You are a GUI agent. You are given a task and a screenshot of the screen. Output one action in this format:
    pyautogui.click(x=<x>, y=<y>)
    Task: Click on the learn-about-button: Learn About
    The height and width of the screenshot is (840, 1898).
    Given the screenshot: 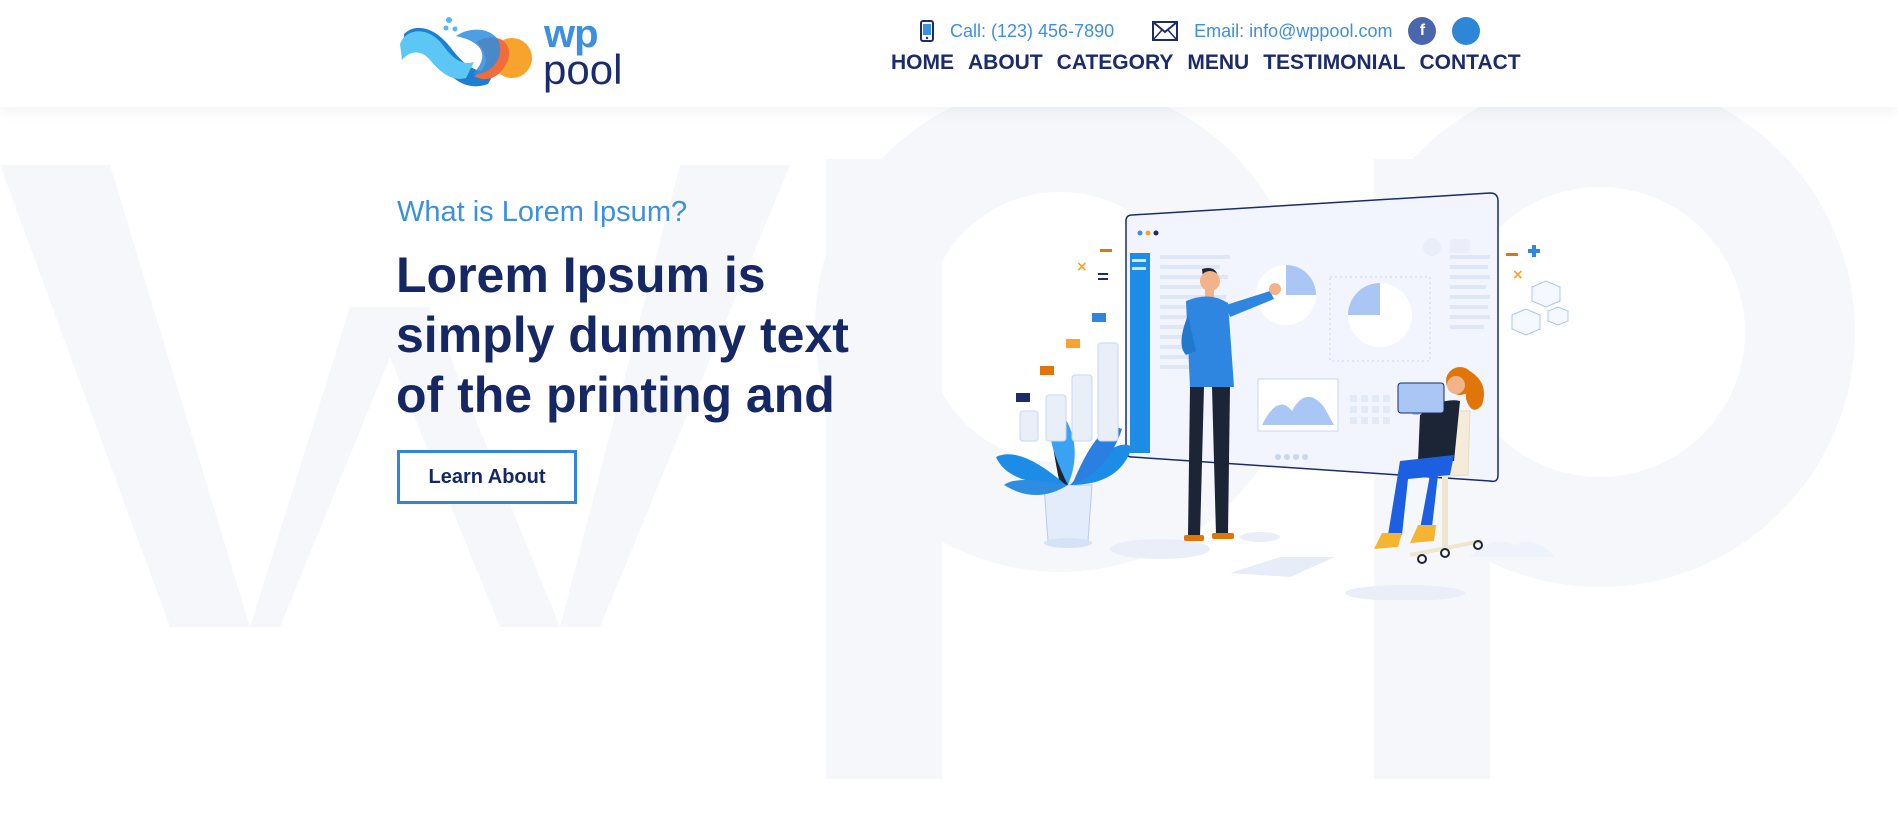 What is the action you would take?
    pyautogui.click(x=487, y=477)
    